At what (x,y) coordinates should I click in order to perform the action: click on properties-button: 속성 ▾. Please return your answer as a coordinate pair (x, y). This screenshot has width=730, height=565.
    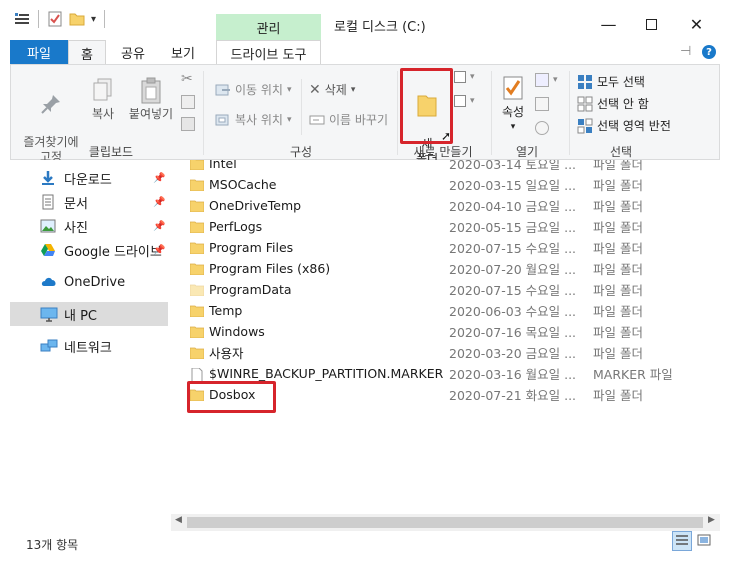
    Looking at the image, I should click on (513, 105).